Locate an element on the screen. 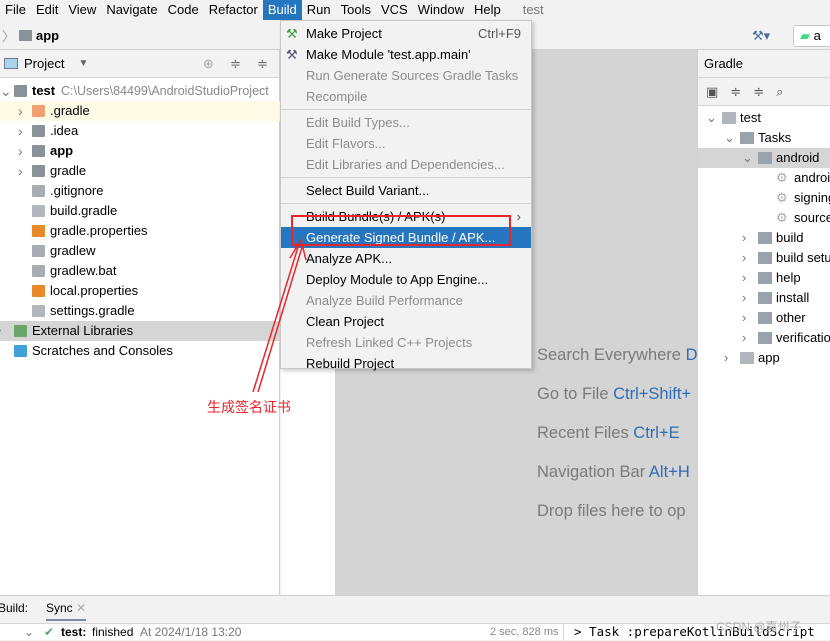  status-text: finished is located at coordinates (113, 632).